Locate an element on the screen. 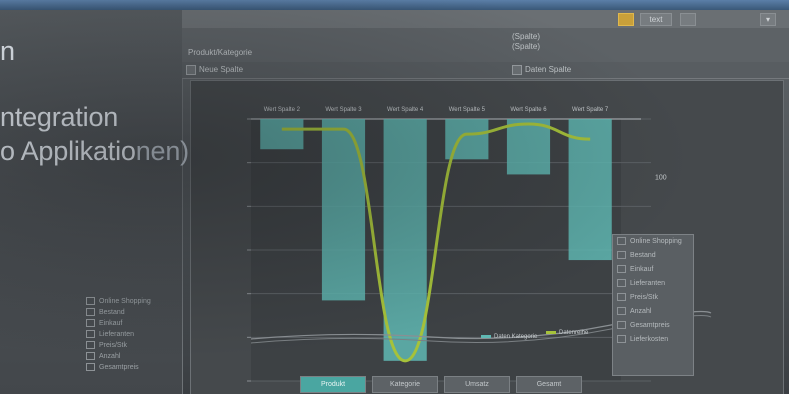  toolbar-icon-button is located at coordinates (626, 19).